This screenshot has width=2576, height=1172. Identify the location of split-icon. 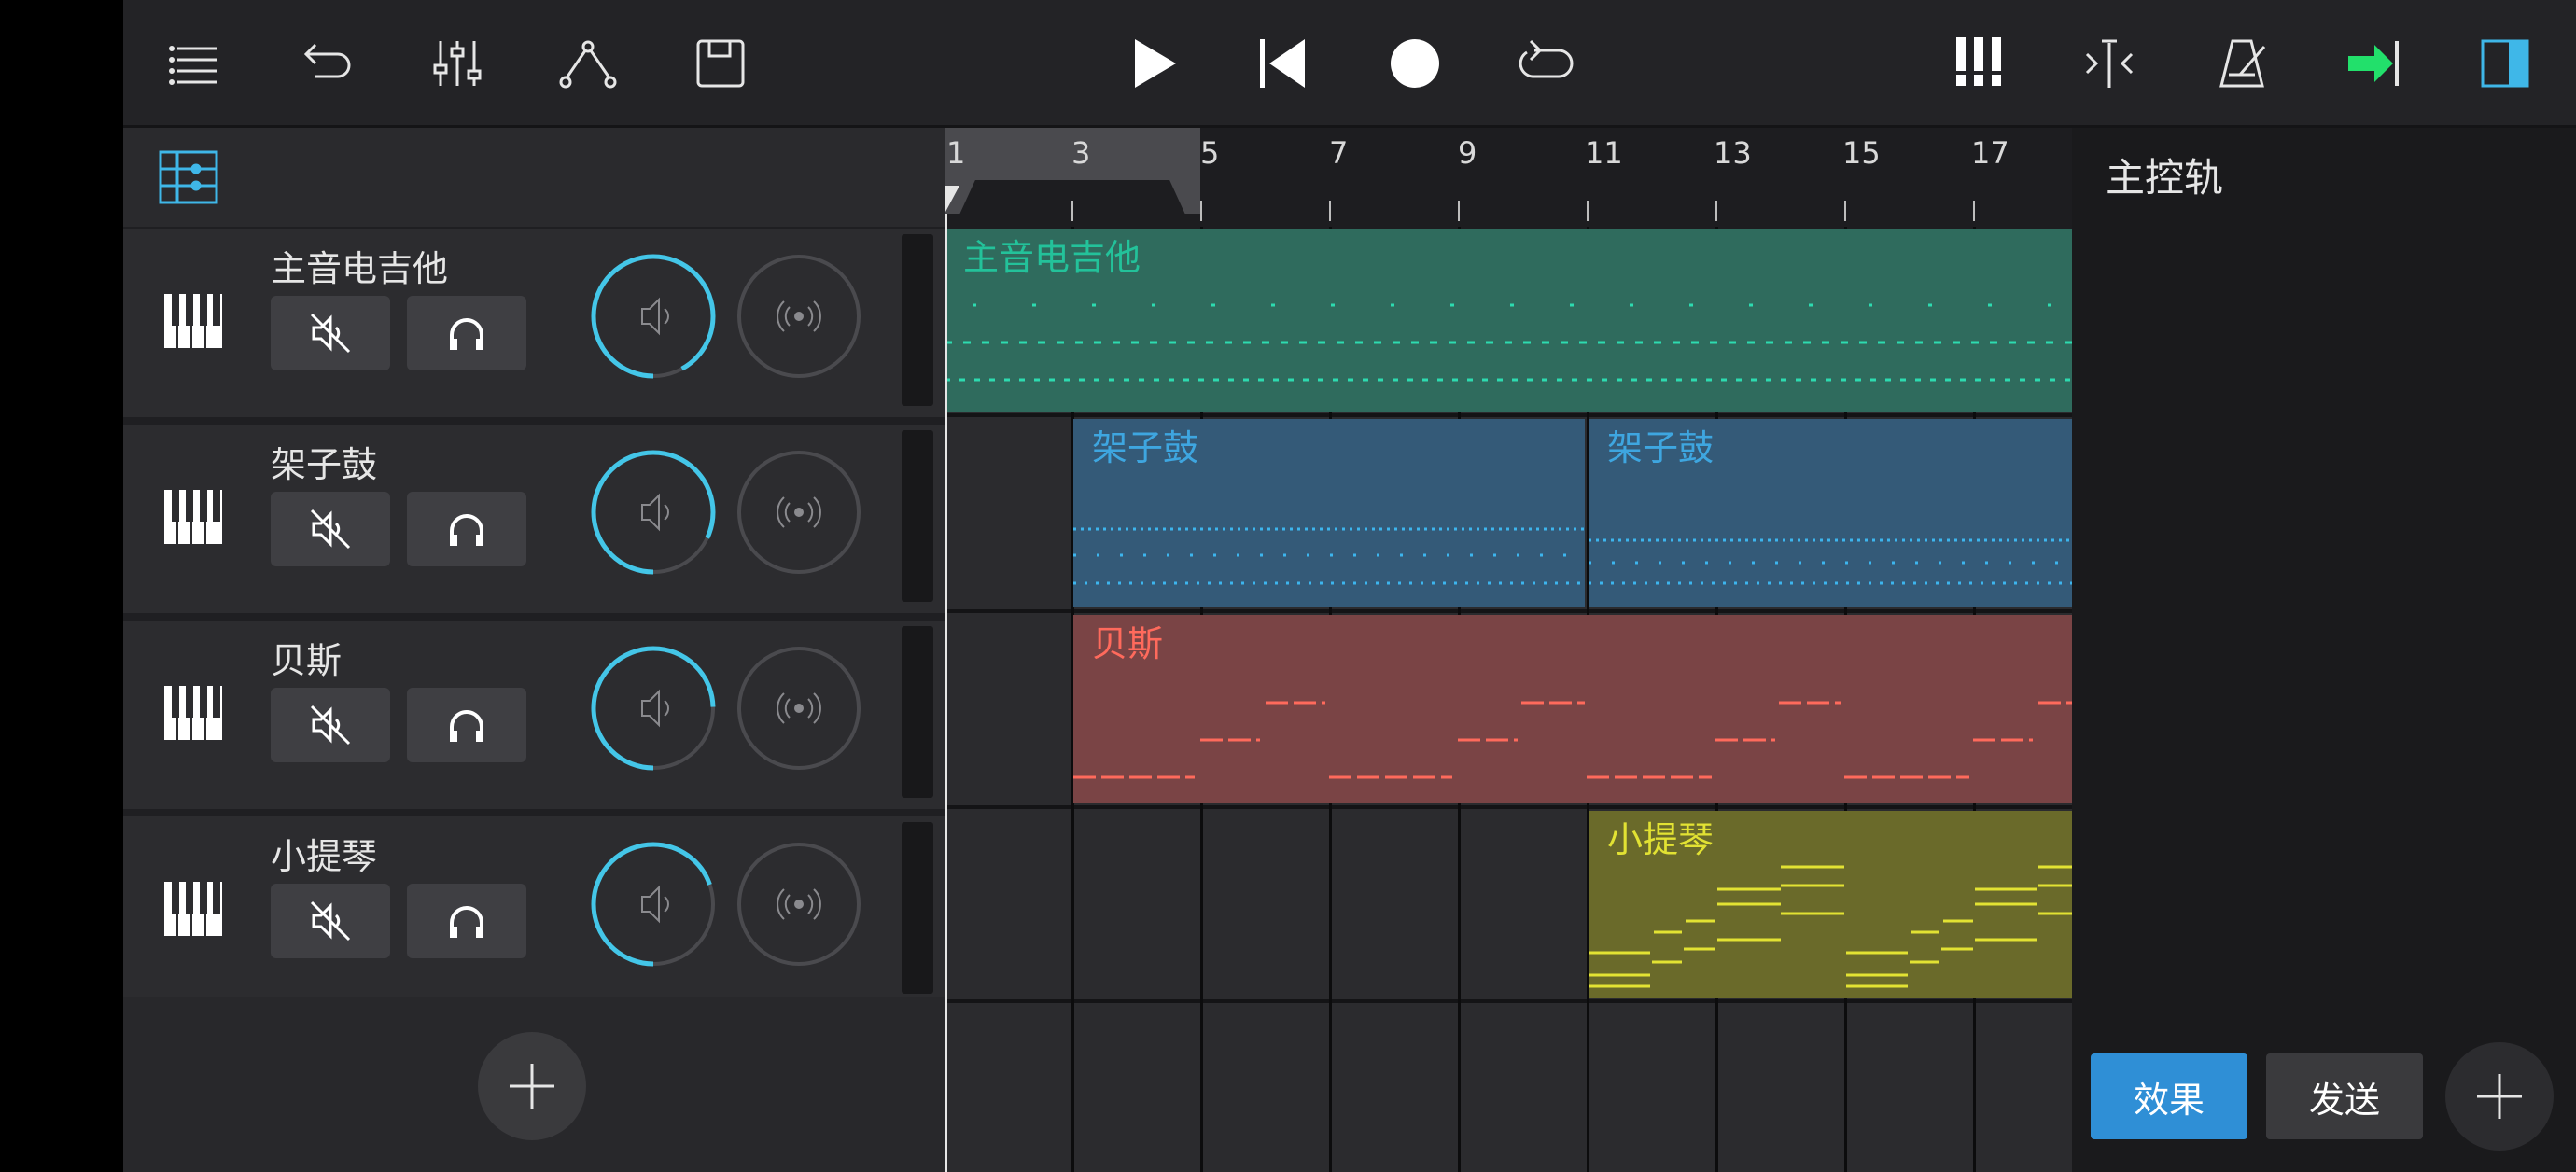
(2109, 63).